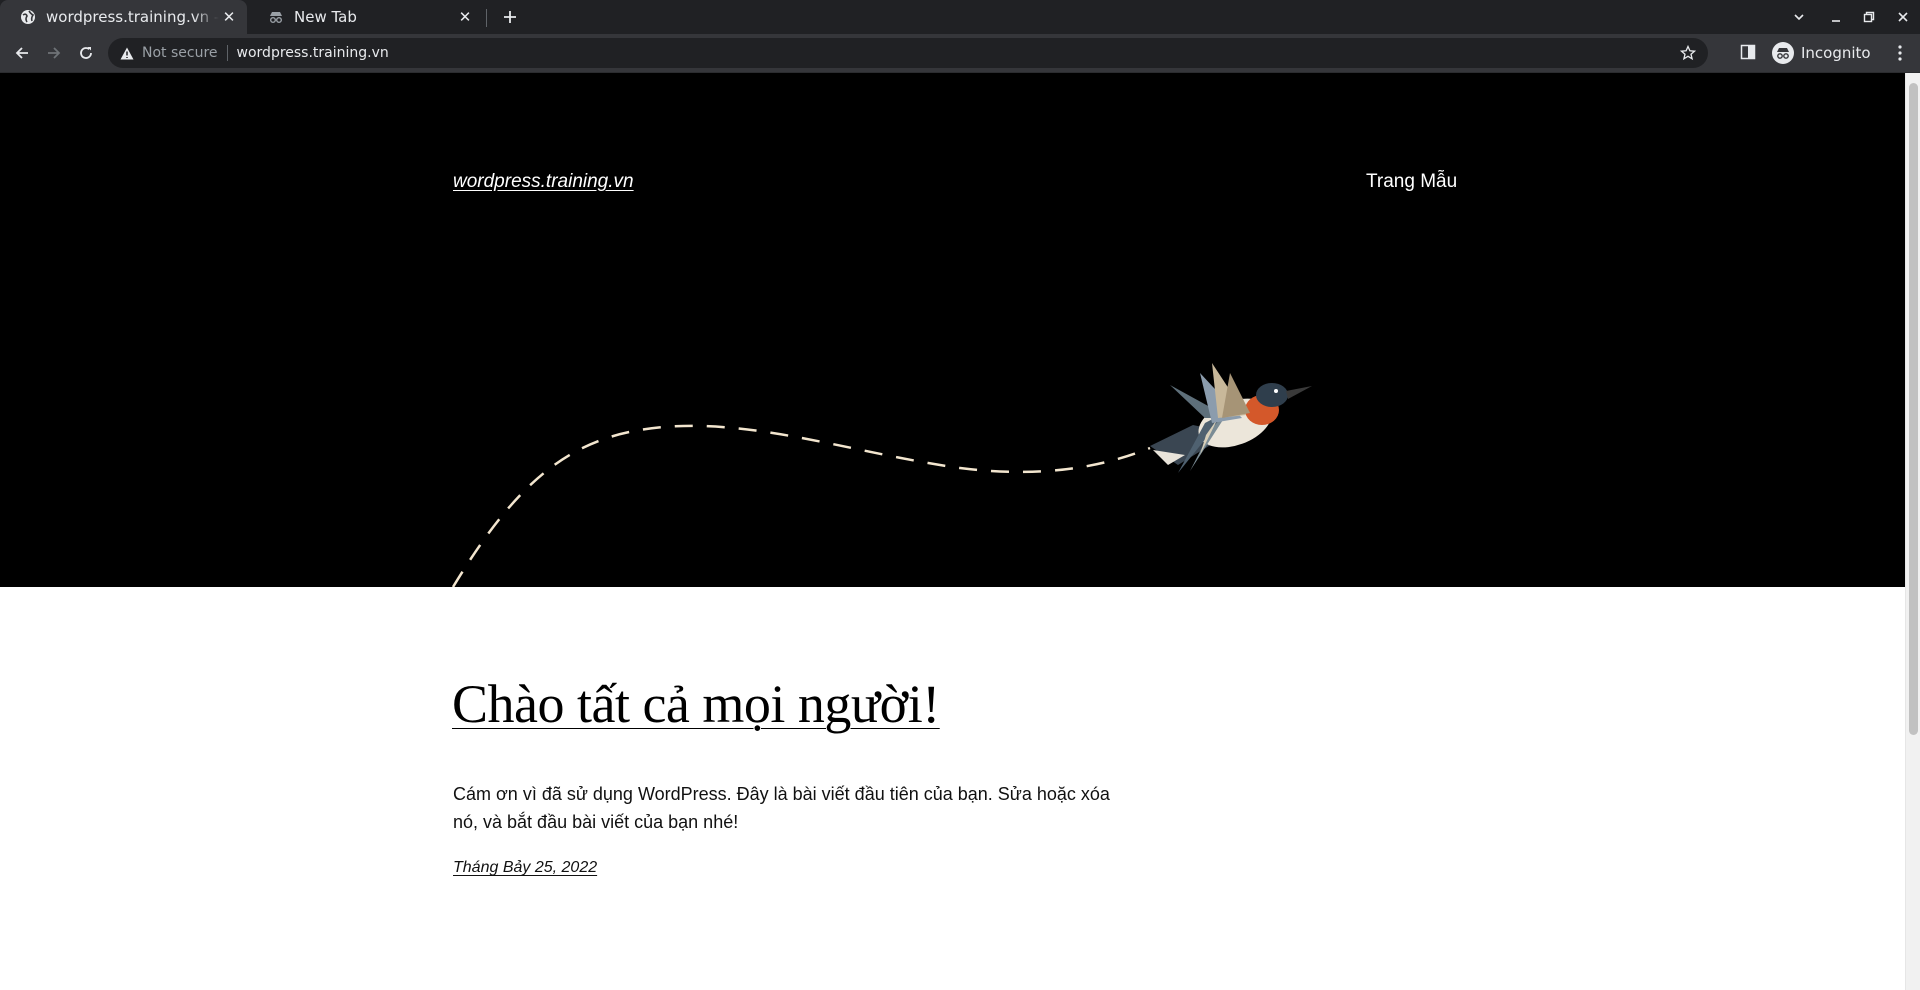  Describe the element at coordinates (227, 53) in the screenshot. I see `address-divider` at that location.